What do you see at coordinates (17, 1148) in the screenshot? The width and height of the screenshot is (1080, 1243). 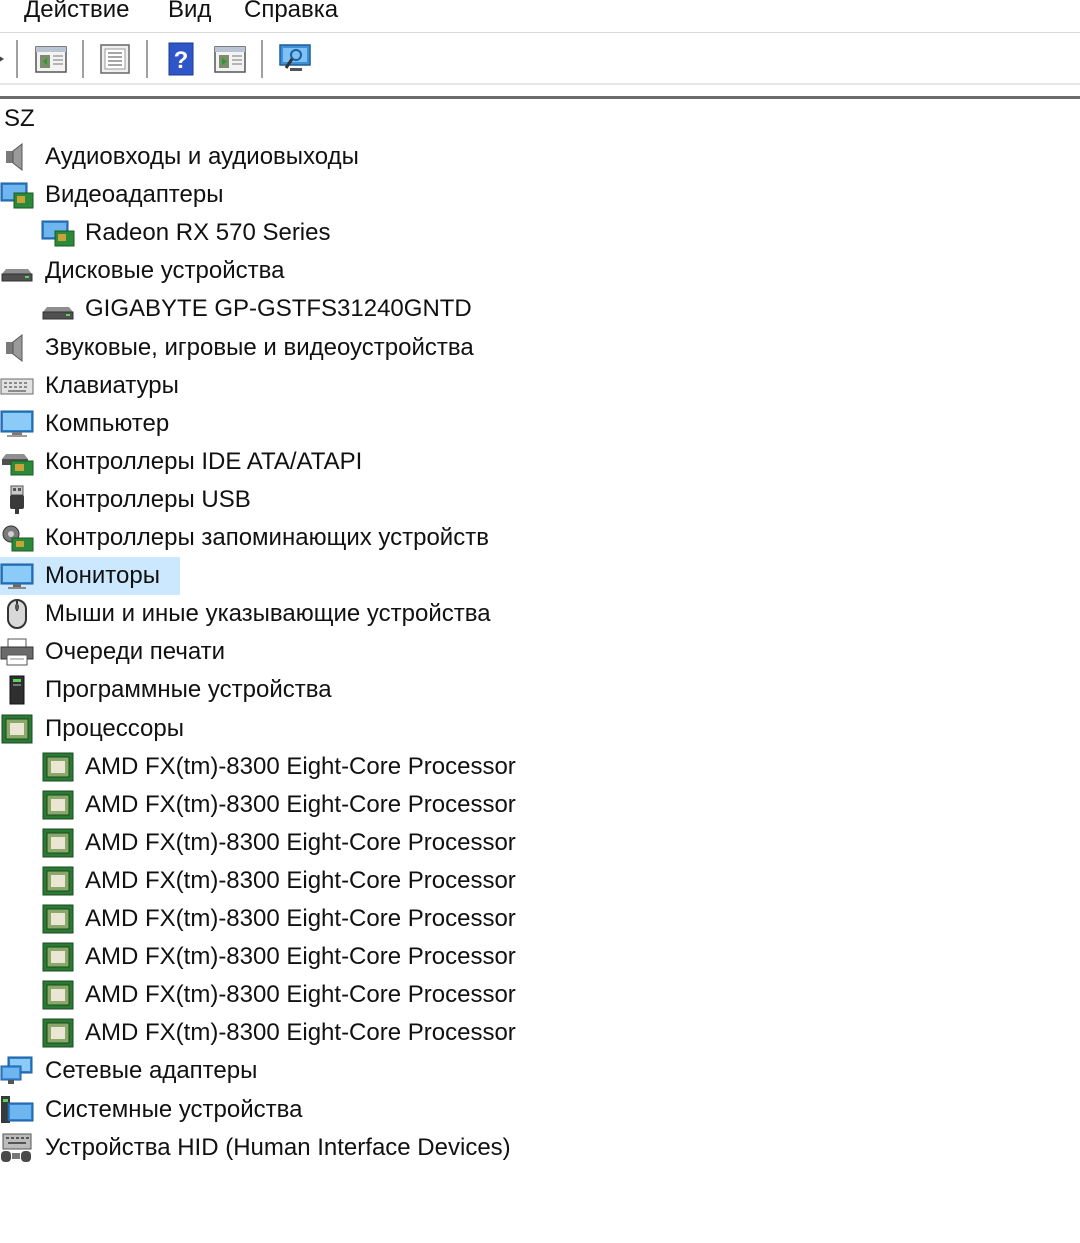 I see `hid-icon` at bounding box center [17, 1148].